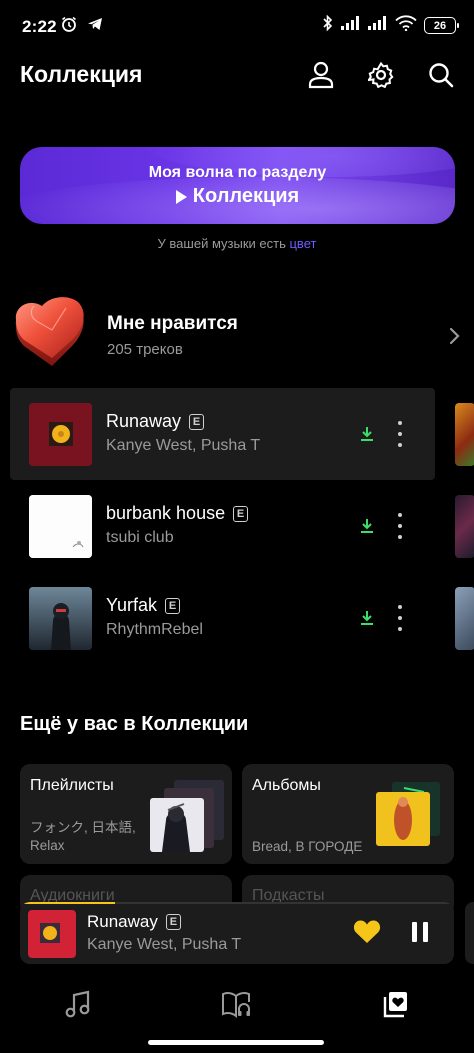  What do you see at coordinates (154, 629) in the screenshot?
I see `track-artist: RhythmRebel` at bounding box center [154, 629].